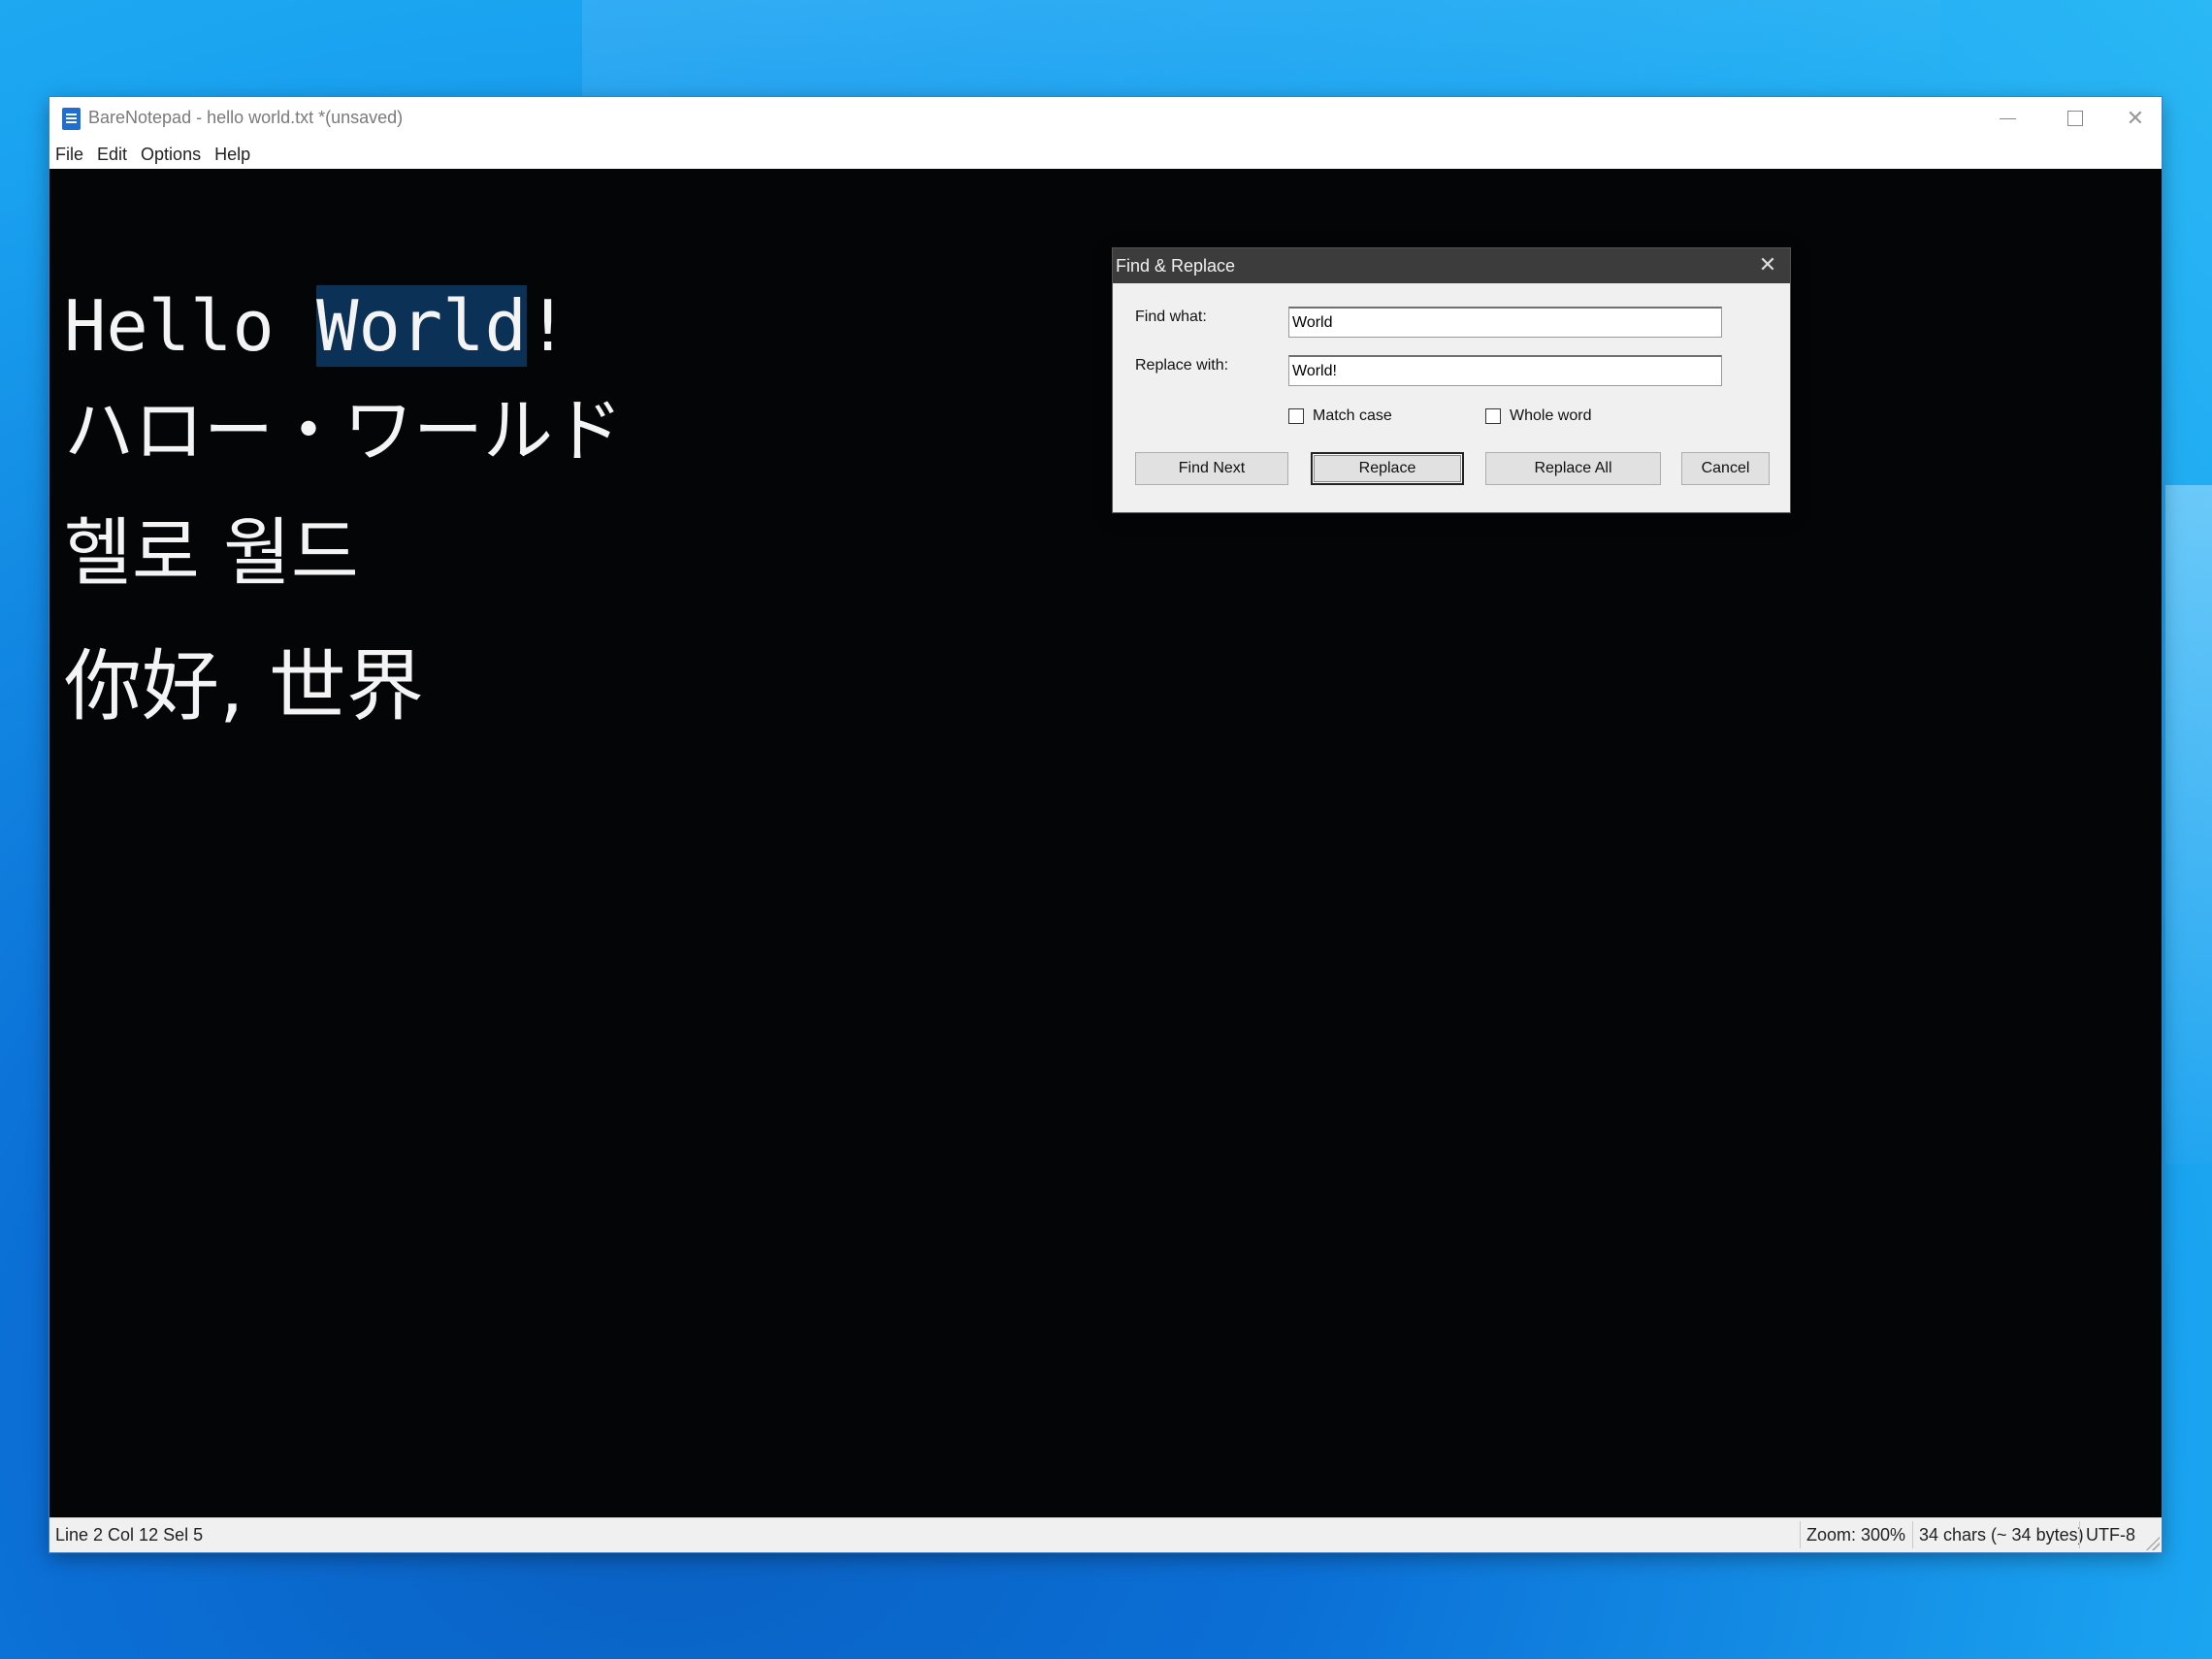 The width and height of the screenshot is (2212, 1659). I want to click on menu-file: File, so click(69, 155).